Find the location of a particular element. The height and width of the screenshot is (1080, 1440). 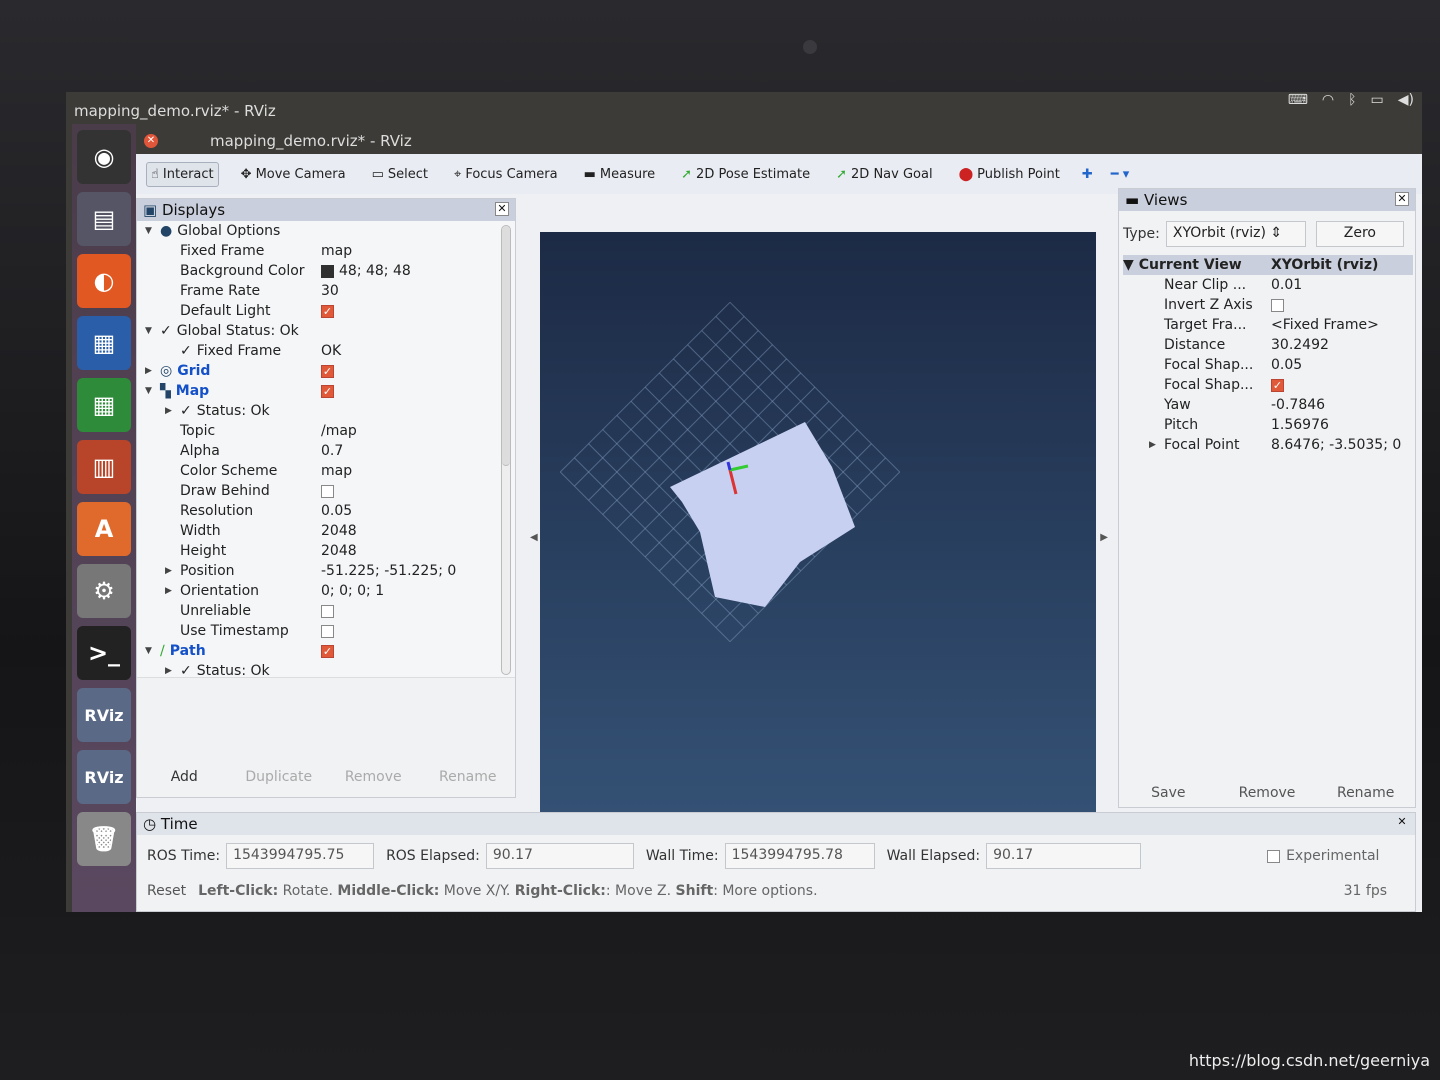

collapse-right-arrow: ▶ is located at coordinates (1104, 537).